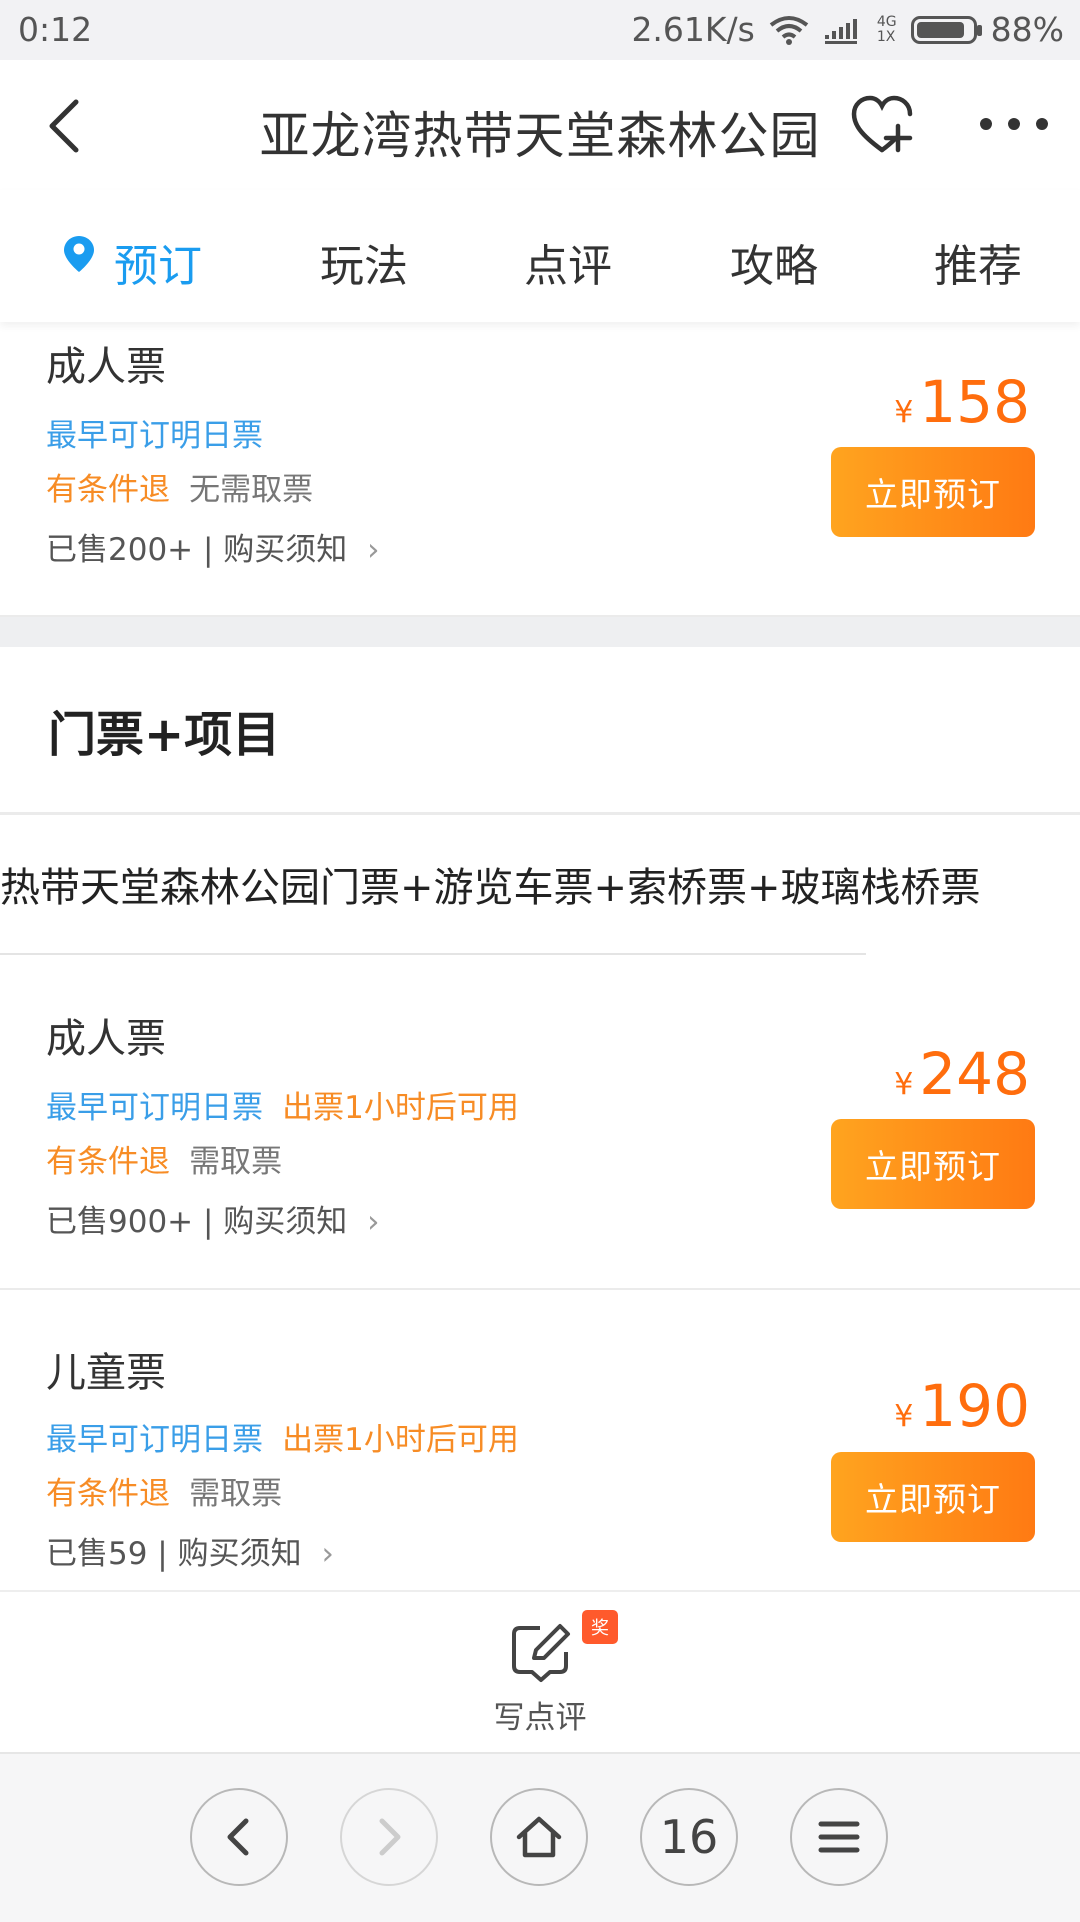 The height and width of the screenshot is (1922, 1080). I want to click on write-review-label: 写点评, so click(540, 1718).